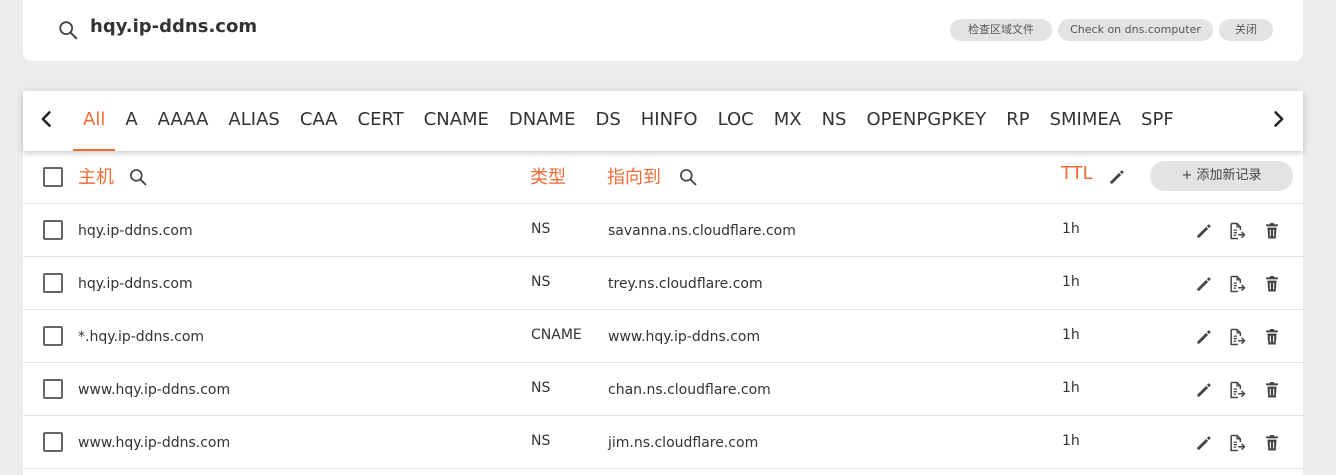 The image size is (1336, 475). I want to click on close-button: 关闭, so click(1246, 30).